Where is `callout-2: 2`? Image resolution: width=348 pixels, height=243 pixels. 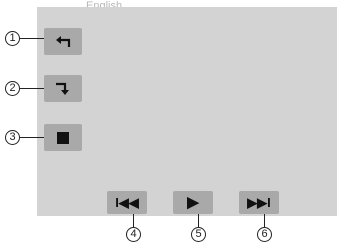 callout-2: 2 is located at coordinates (12, 88).